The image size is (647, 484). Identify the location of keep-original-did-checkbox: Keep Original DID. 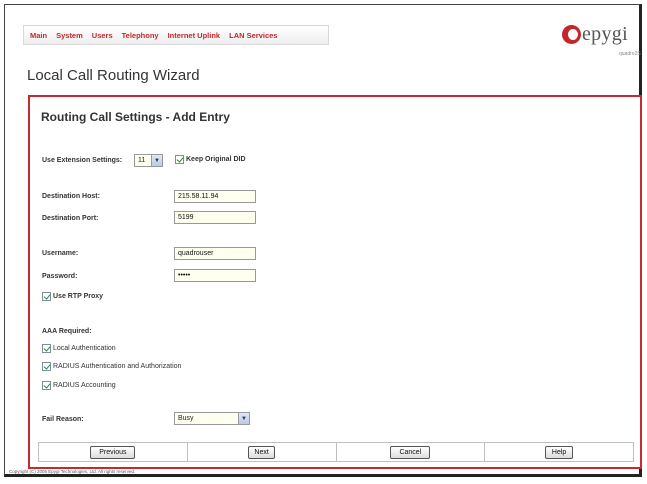
(210, 159).